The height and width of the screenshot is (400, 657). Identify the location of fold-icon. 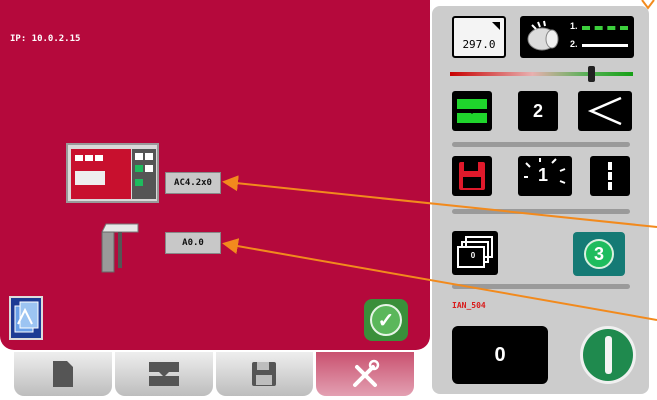
(163, 374).